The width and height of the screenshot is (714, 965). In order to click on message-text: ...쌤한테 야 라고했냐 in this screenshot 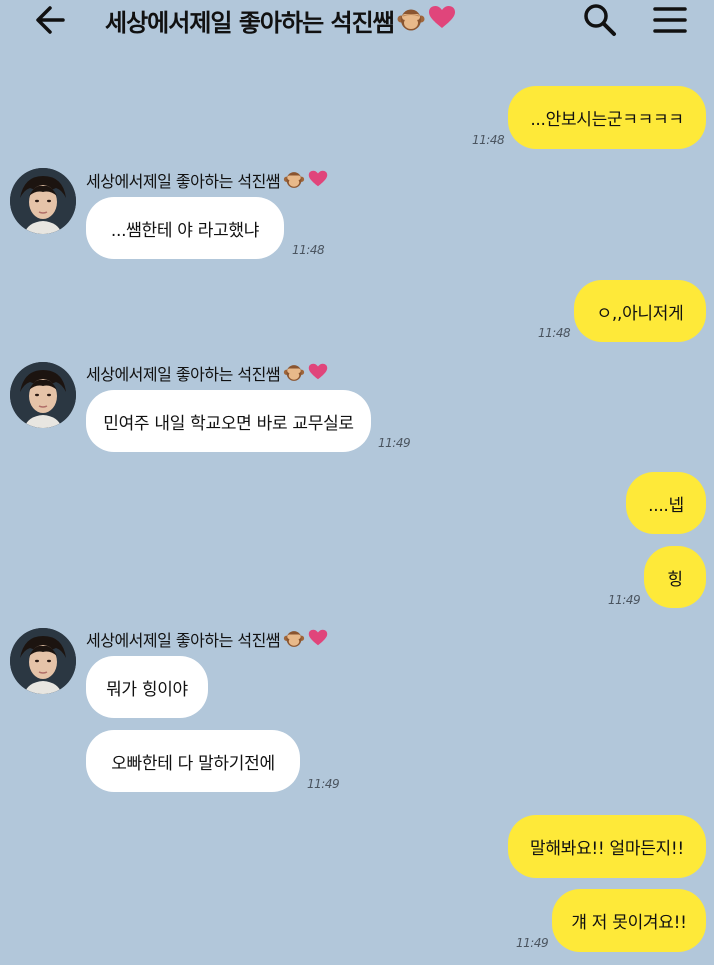, I will do `click(185, 230)`.